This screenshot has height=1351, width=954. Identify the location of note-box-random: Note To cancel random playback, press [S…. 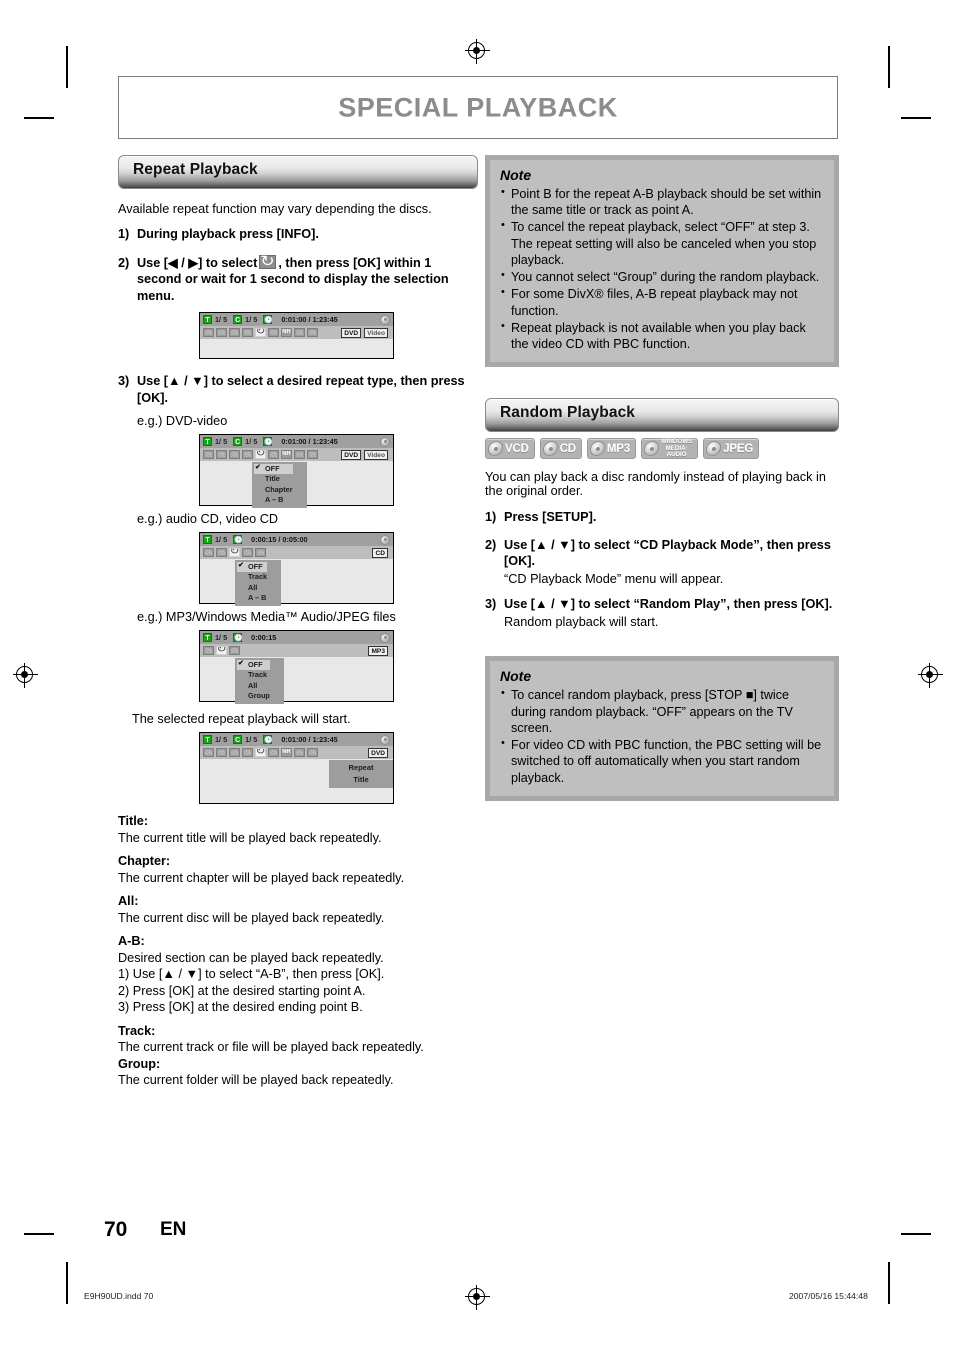
(662, 728).